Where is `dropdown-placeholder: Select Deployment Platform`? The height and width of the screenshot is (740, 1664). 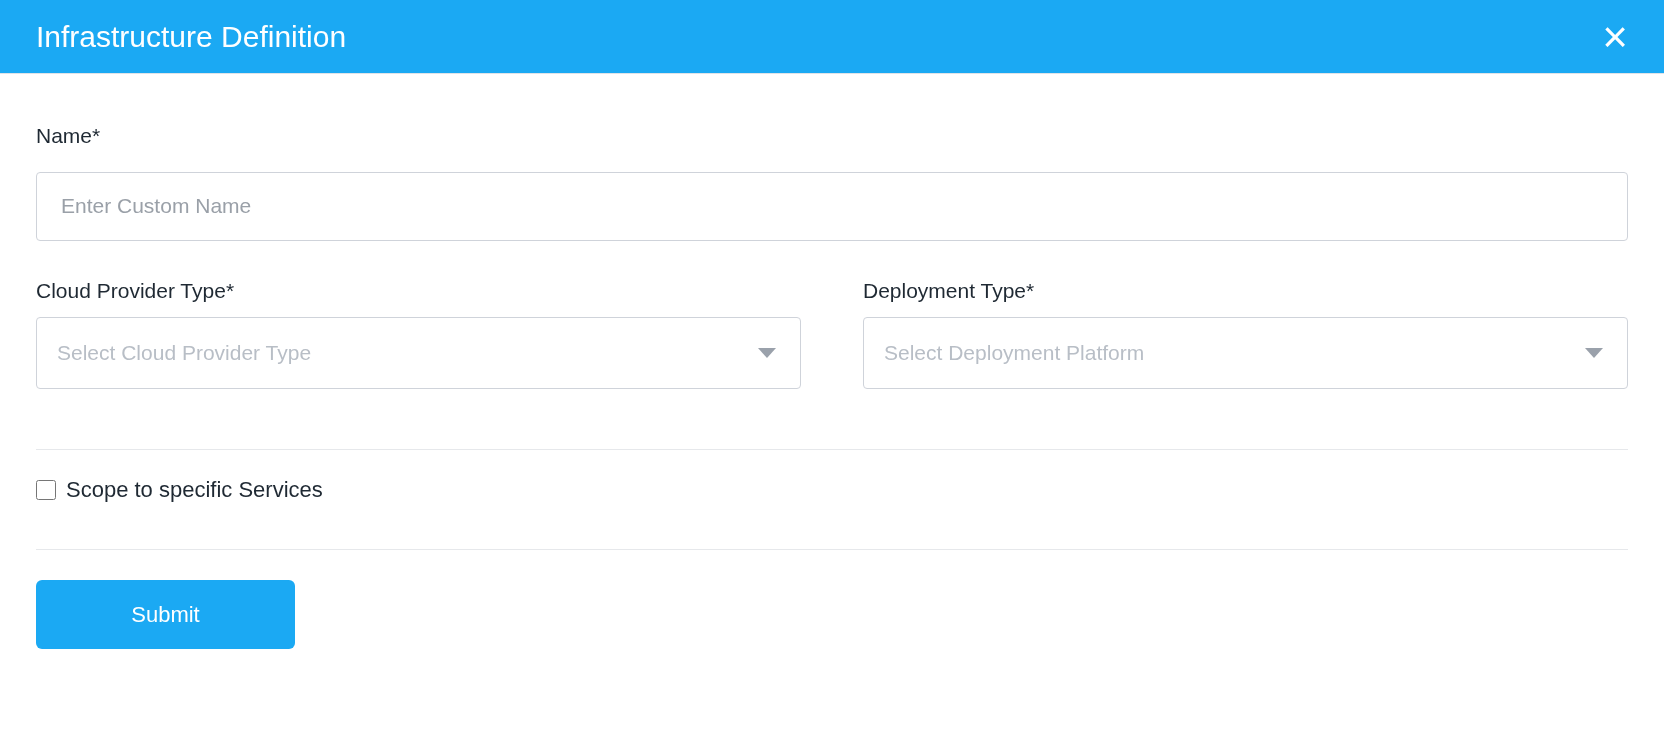 dropdown-placeholder: Select Deployment Platform is located at coordinates (1014, 352).